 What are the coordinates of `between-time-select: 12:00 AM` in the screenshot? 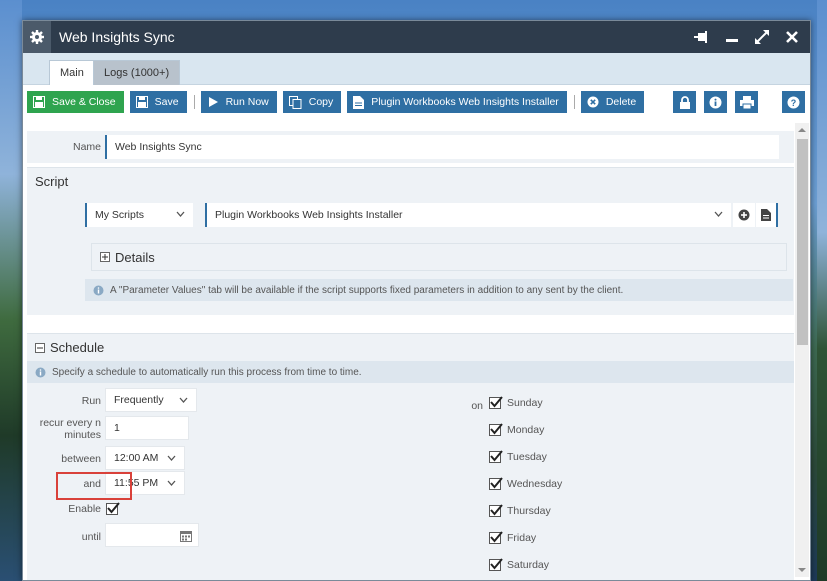 It's located at (145, 458).